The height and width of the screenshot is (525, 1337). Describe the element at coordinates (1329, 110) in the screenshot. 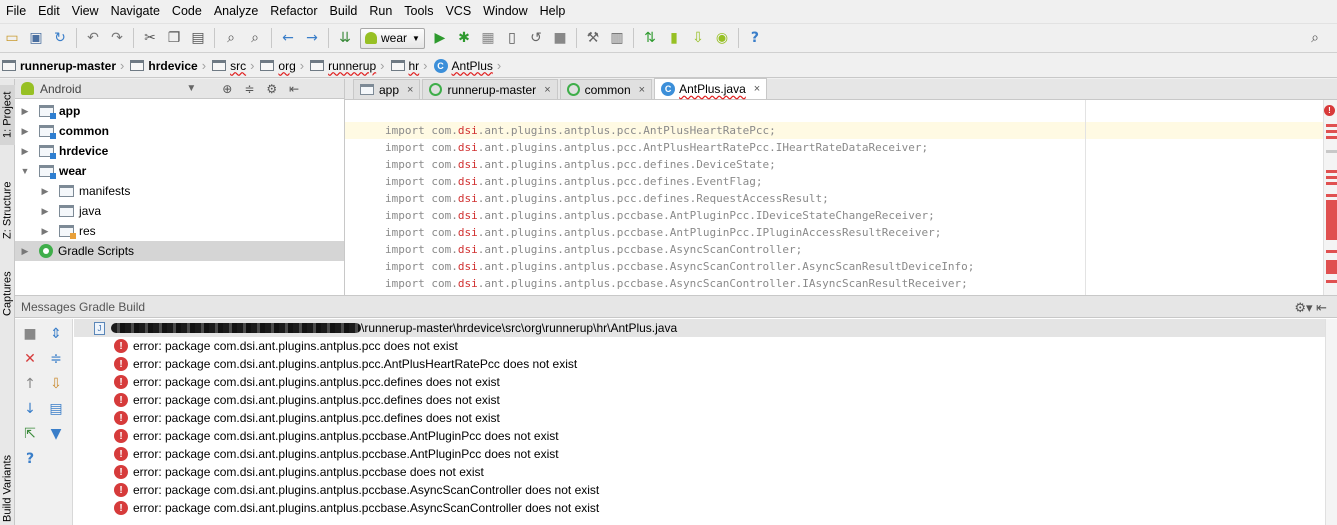

I see `error-status-icon: !` at that location.